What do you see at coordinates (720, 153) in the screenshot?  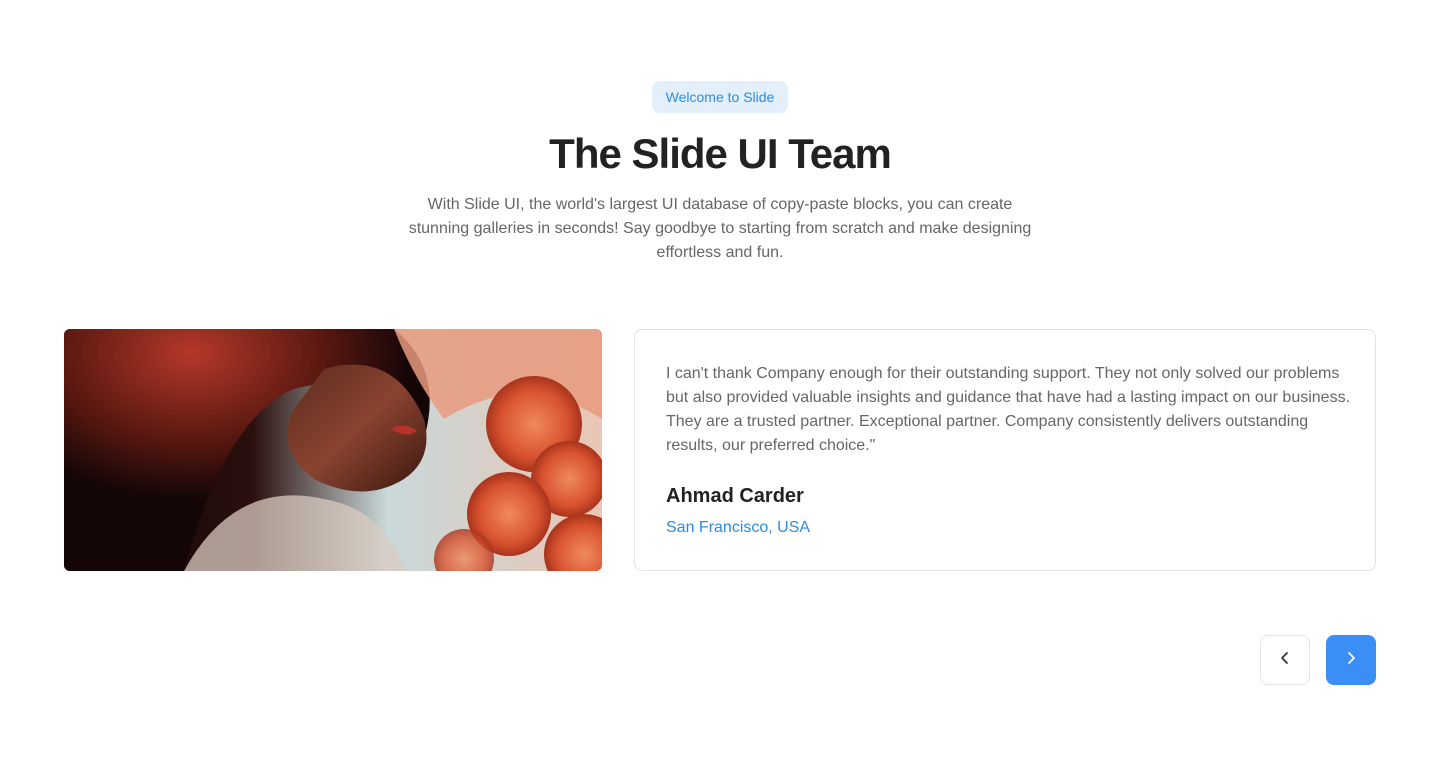 I see `page-title: The Slide UI Team` at bounding box center [720, 153].